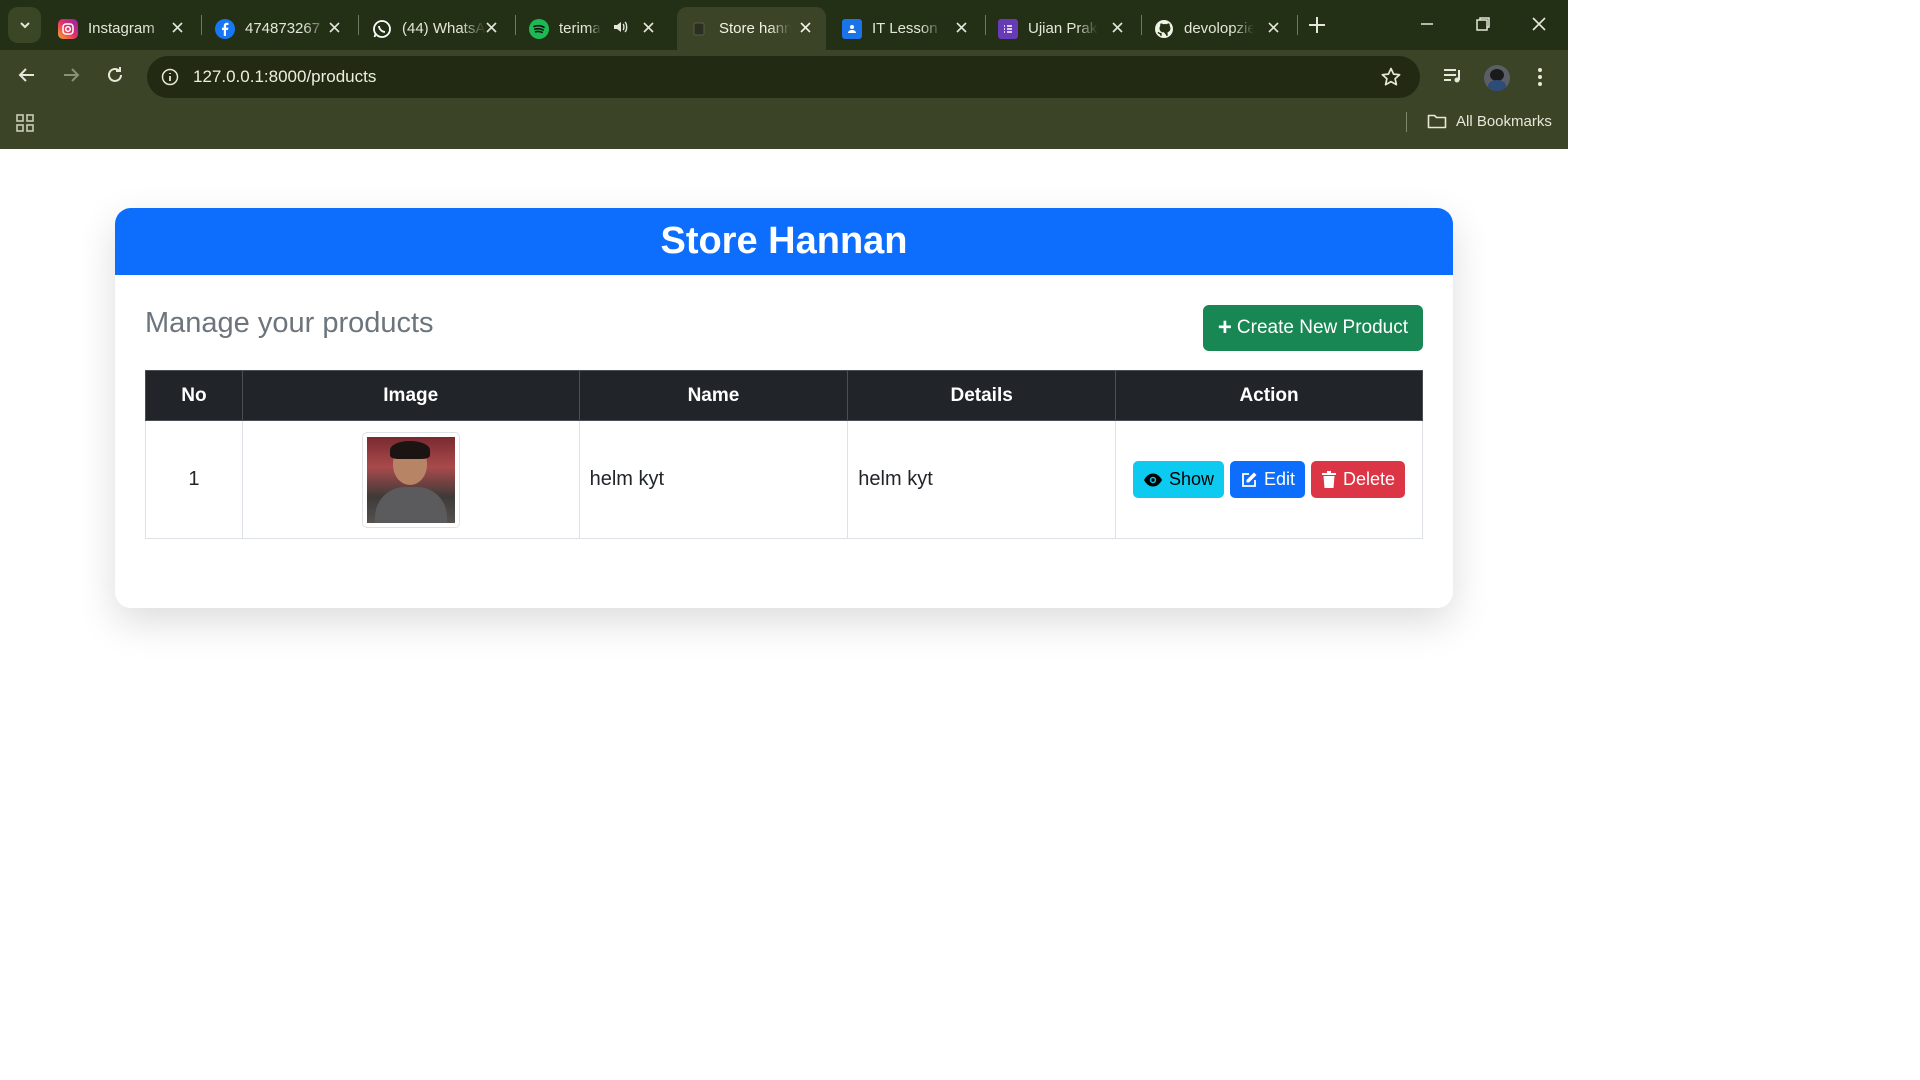 Image resolution: width=1920 pixels, height=1080 pixels. Describe the element at coordinates (982, 395) in the screenshot. I see `header-details: Details` at that location.